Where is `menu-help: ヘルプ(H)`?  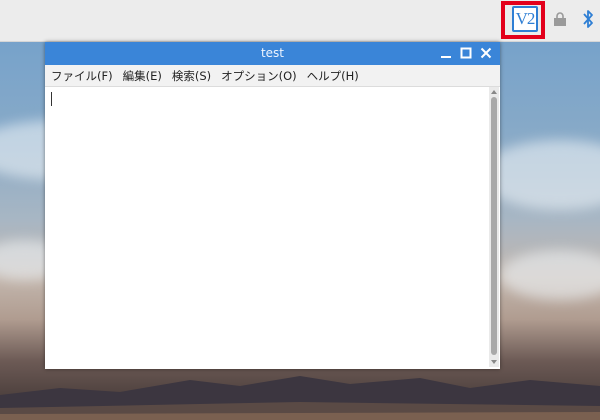
menu-help: ヘルプ(H) is located at coordinates (333, 76).